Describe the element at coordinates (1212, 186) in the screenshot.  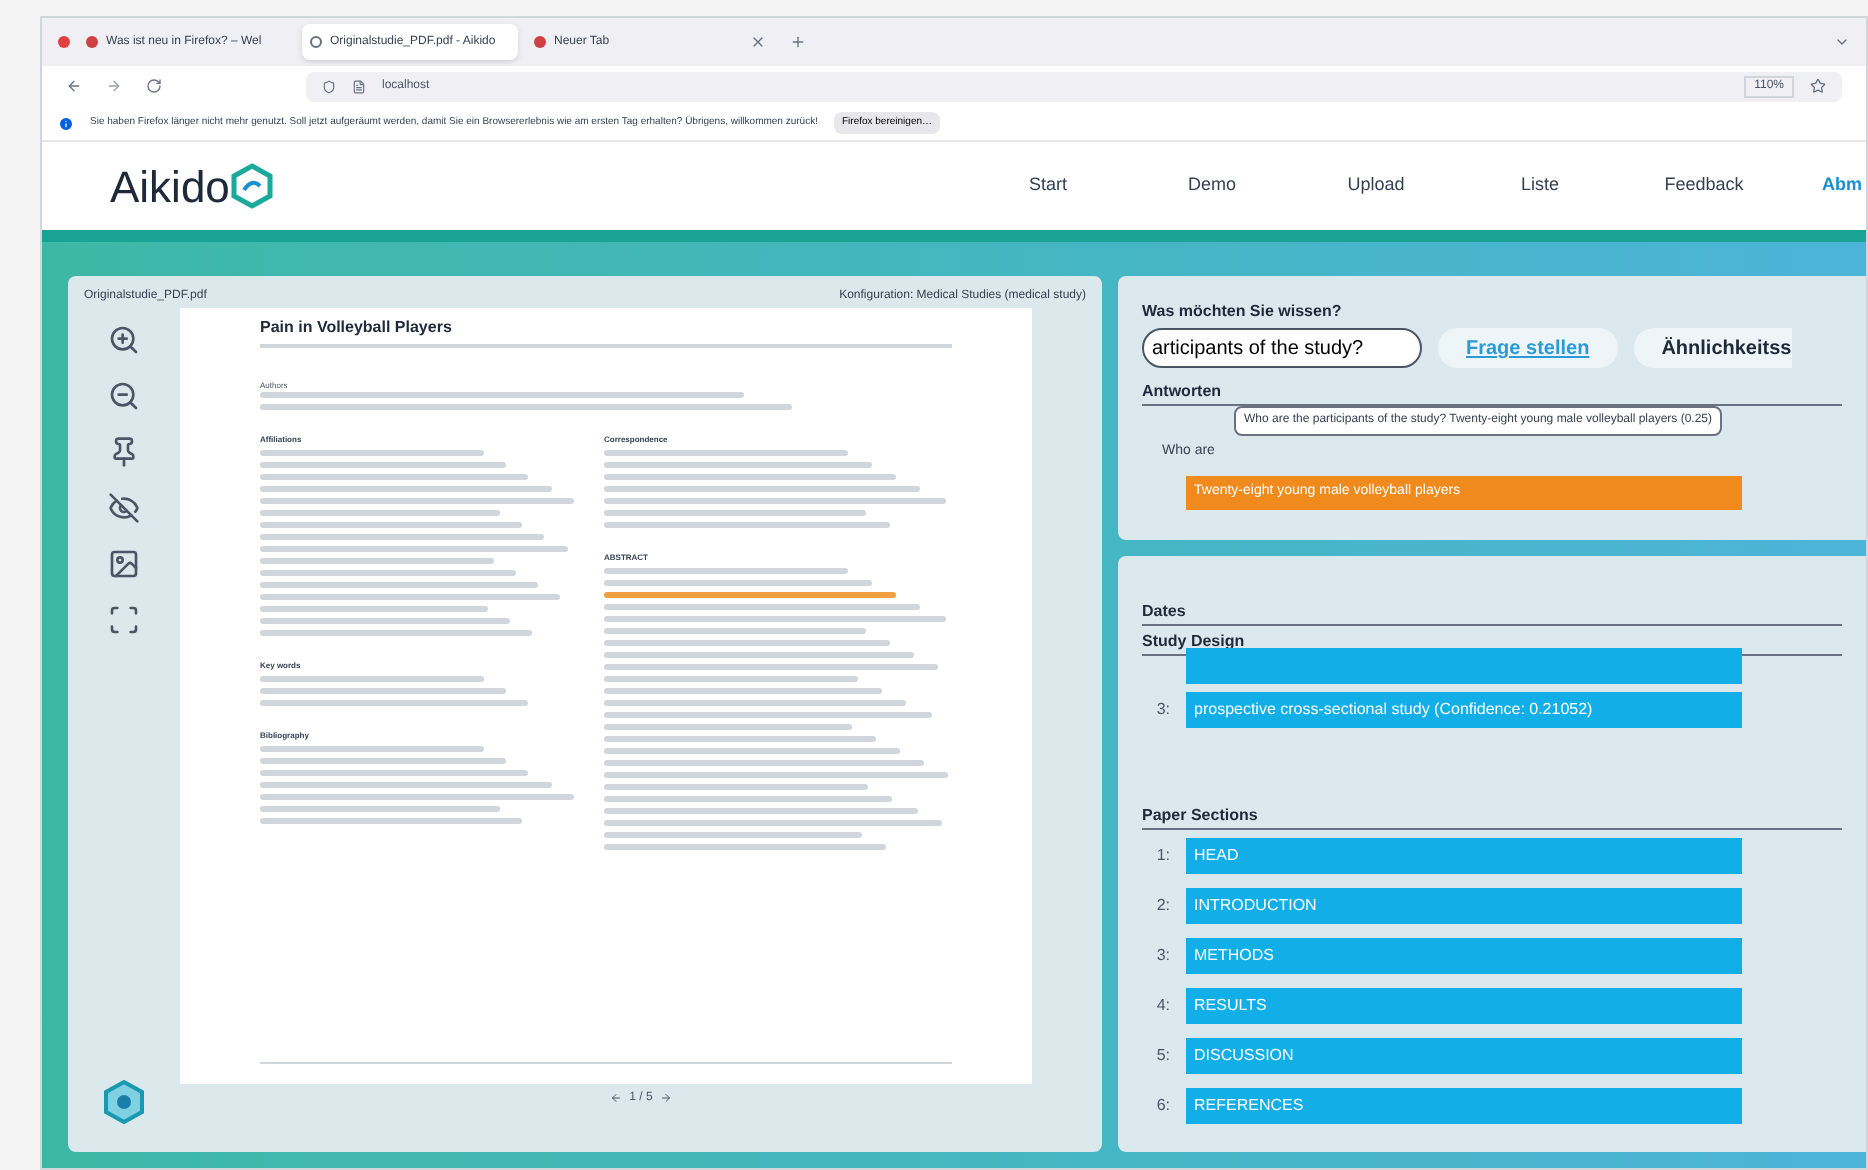
I see `nav-link: Demo` at that location.